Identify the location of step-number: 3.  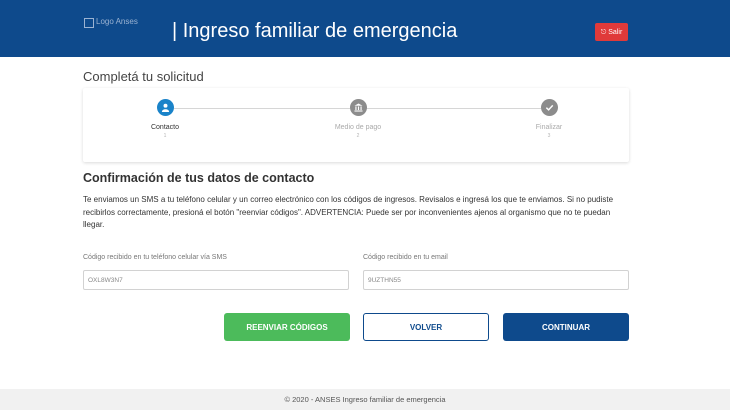
(549, 136).